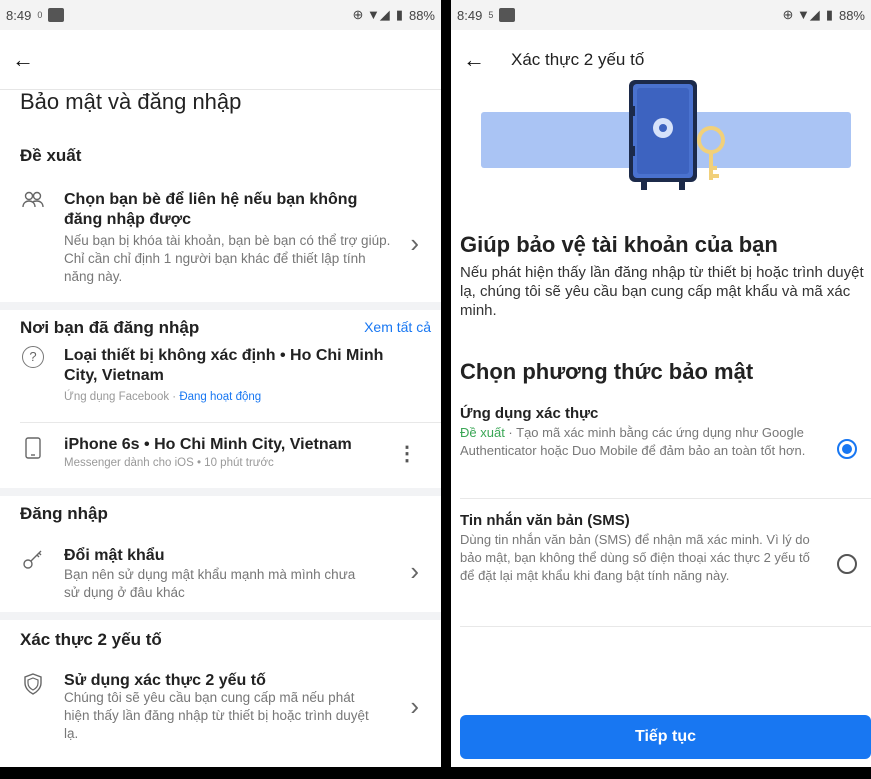 The image size is (871, 779). Describe the element at coordinates (110, 327) in the screenshot. I see `logins-header: Nơi bạn đã đăng nhập` at that location.